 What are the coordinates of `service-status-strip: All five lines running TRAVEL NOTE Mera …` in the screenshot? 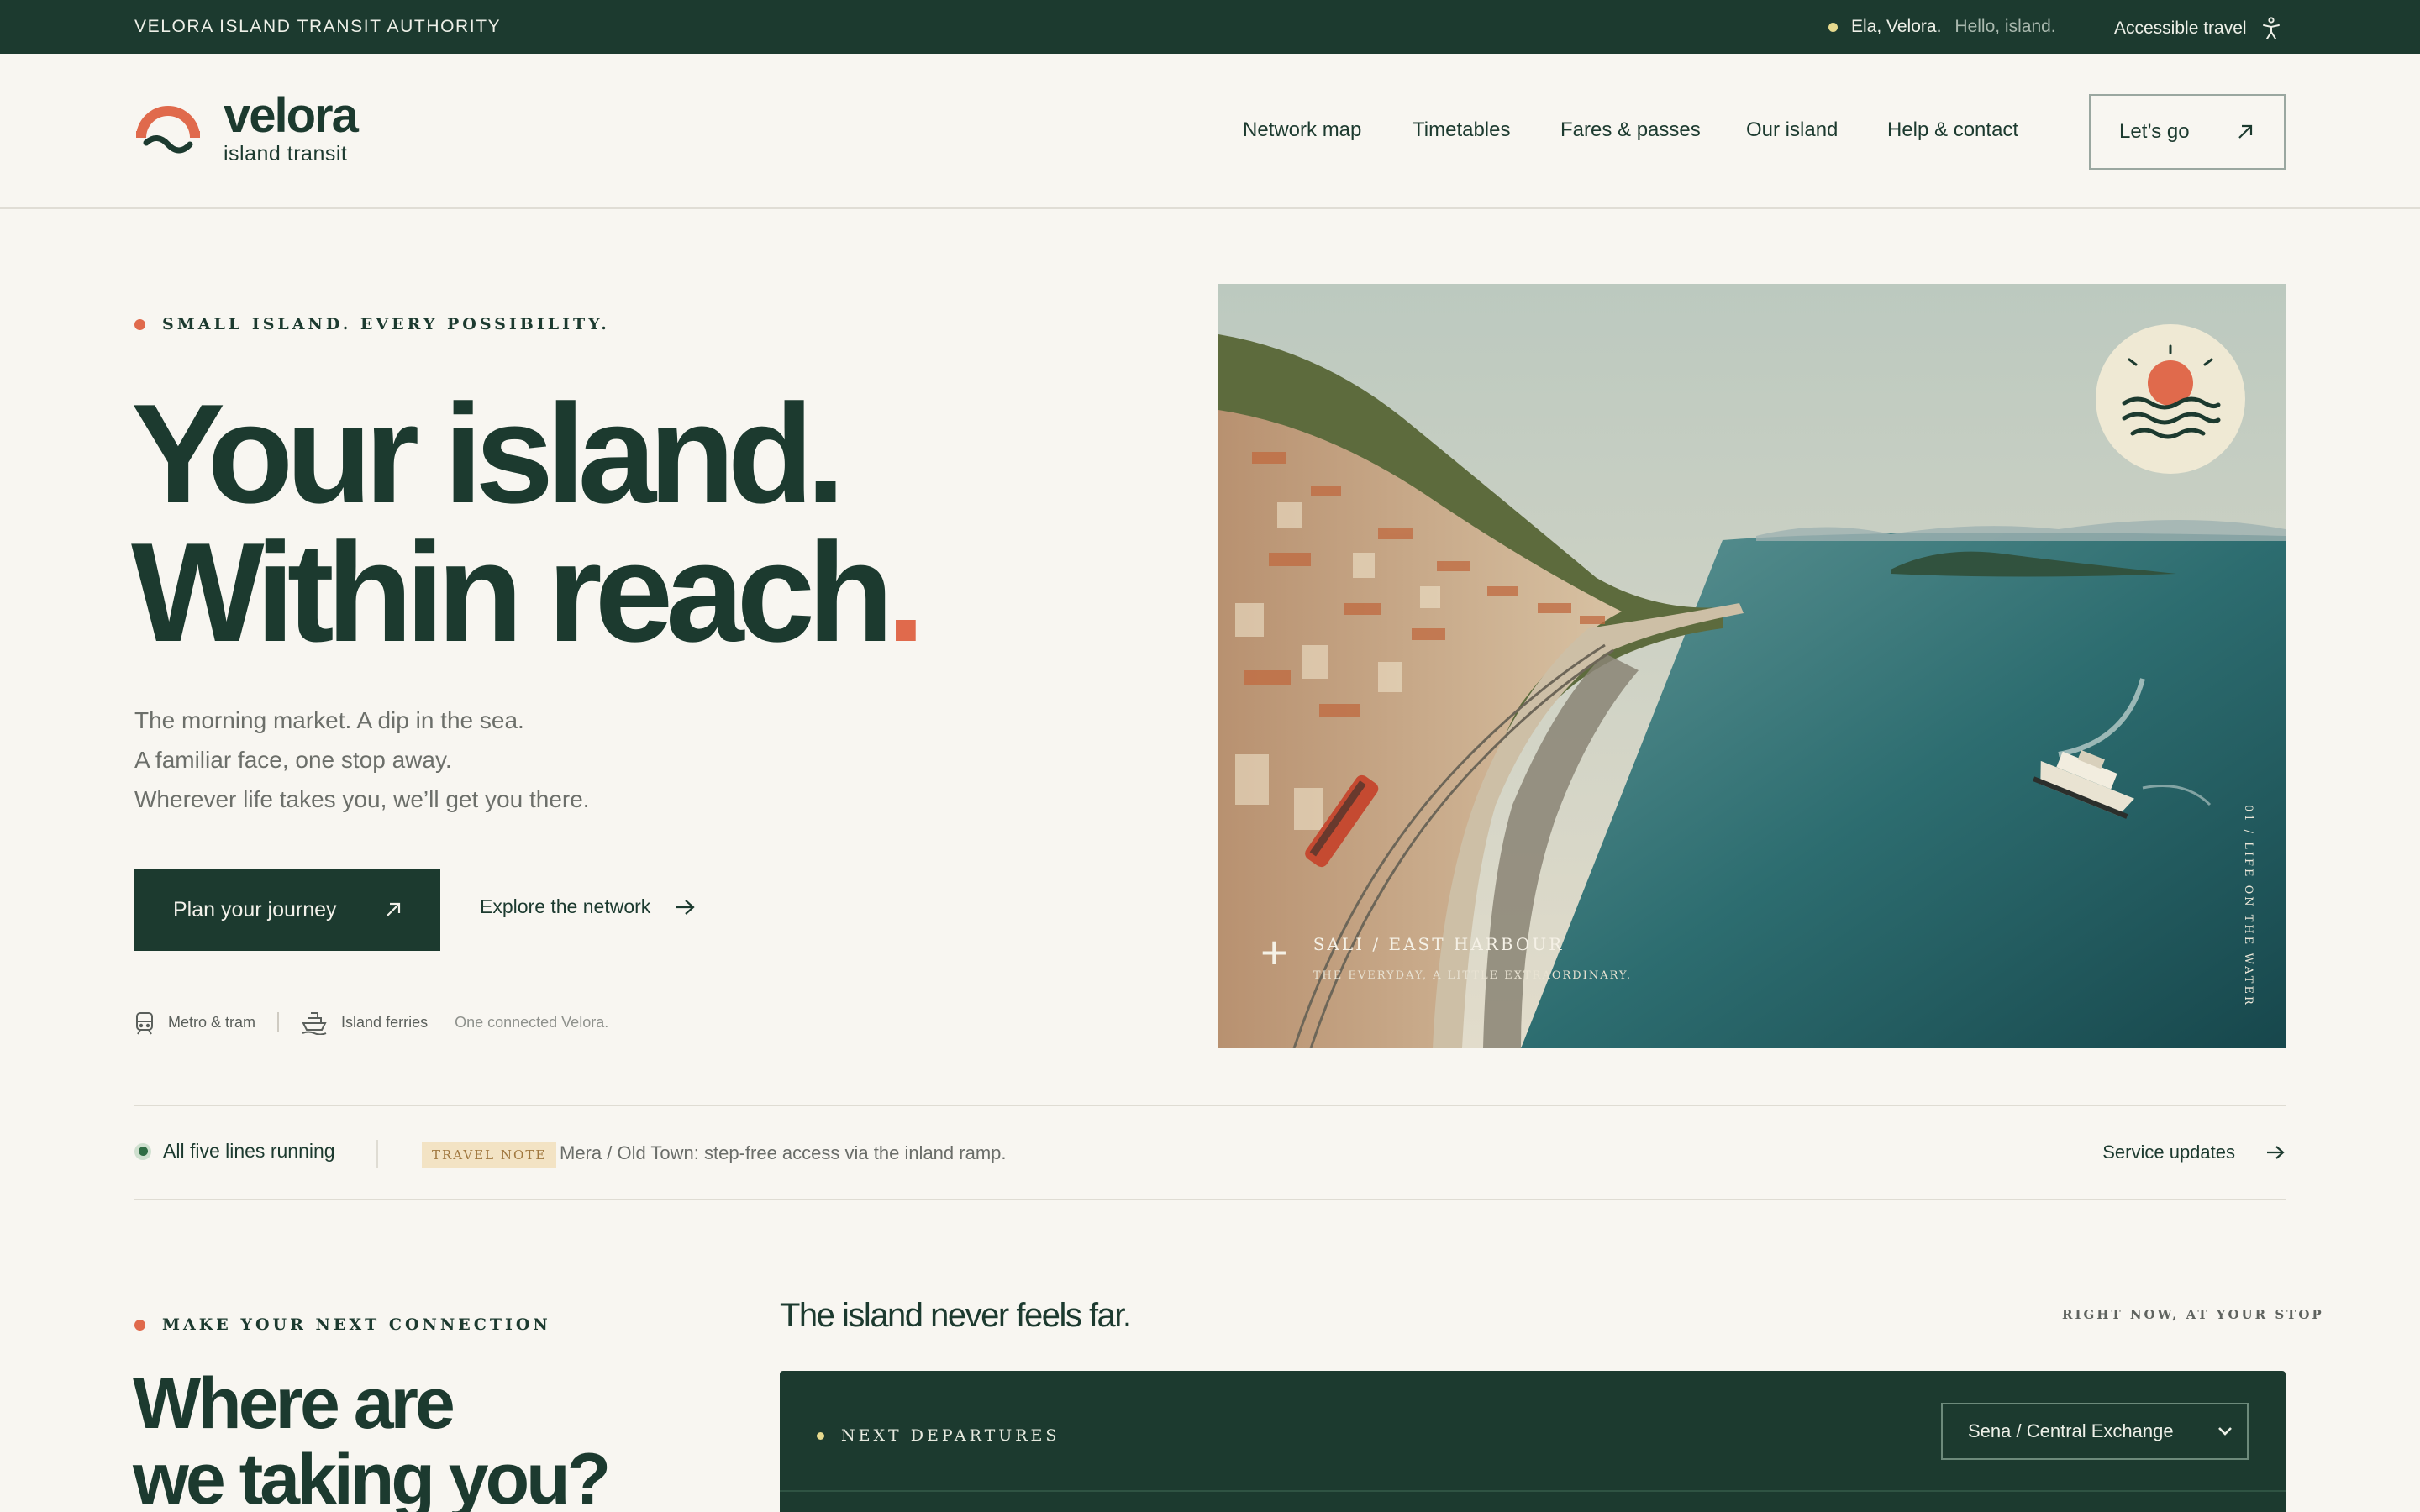 It's located at (1210, 1152).